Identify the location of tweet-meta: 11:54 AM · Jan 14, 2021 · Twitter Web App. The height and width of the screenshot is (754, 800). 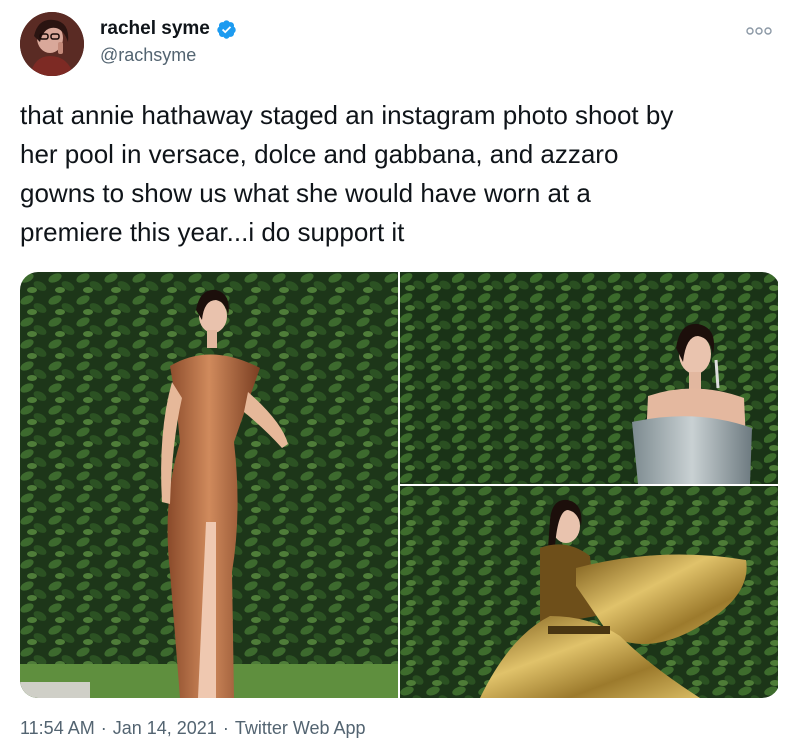
(193, 728).